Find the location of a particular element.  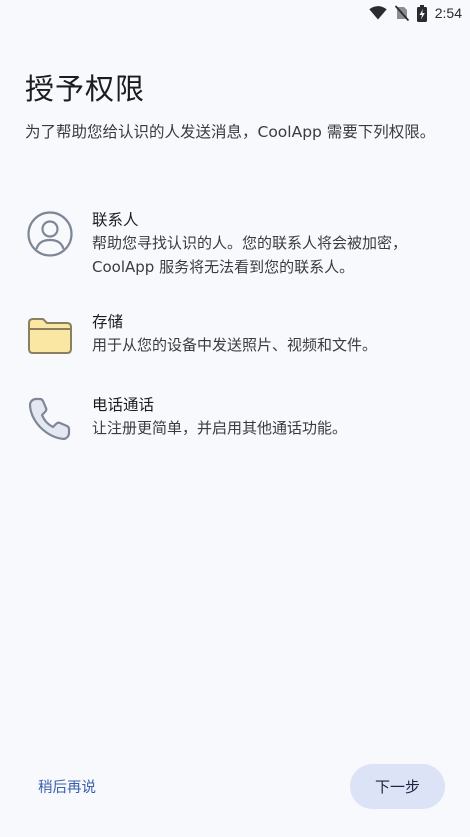

permission-item-phone: 电话通话 让注册更简单，并启用其他通话功能。 is located at coordinates (235, 419).